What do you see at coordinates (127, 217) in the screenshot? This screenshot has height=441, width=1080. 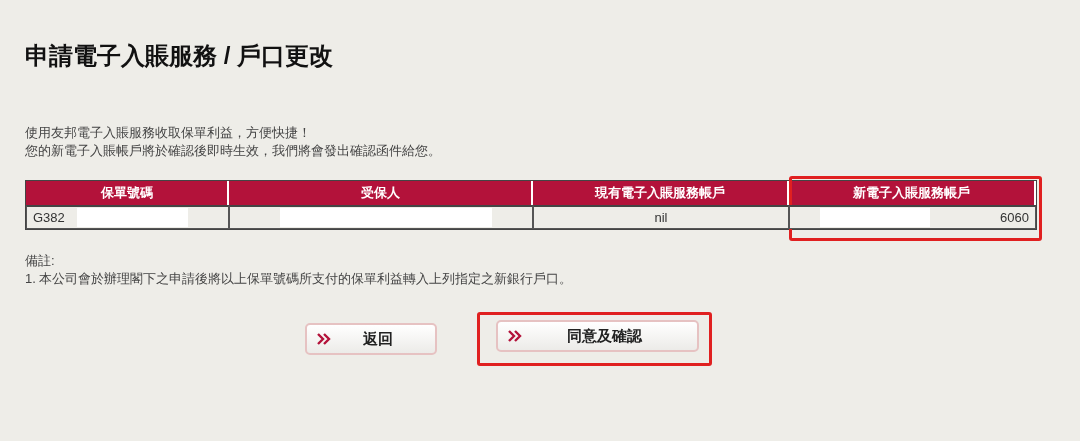 I see `table-cell: G382` at bounding box center [127, 217].